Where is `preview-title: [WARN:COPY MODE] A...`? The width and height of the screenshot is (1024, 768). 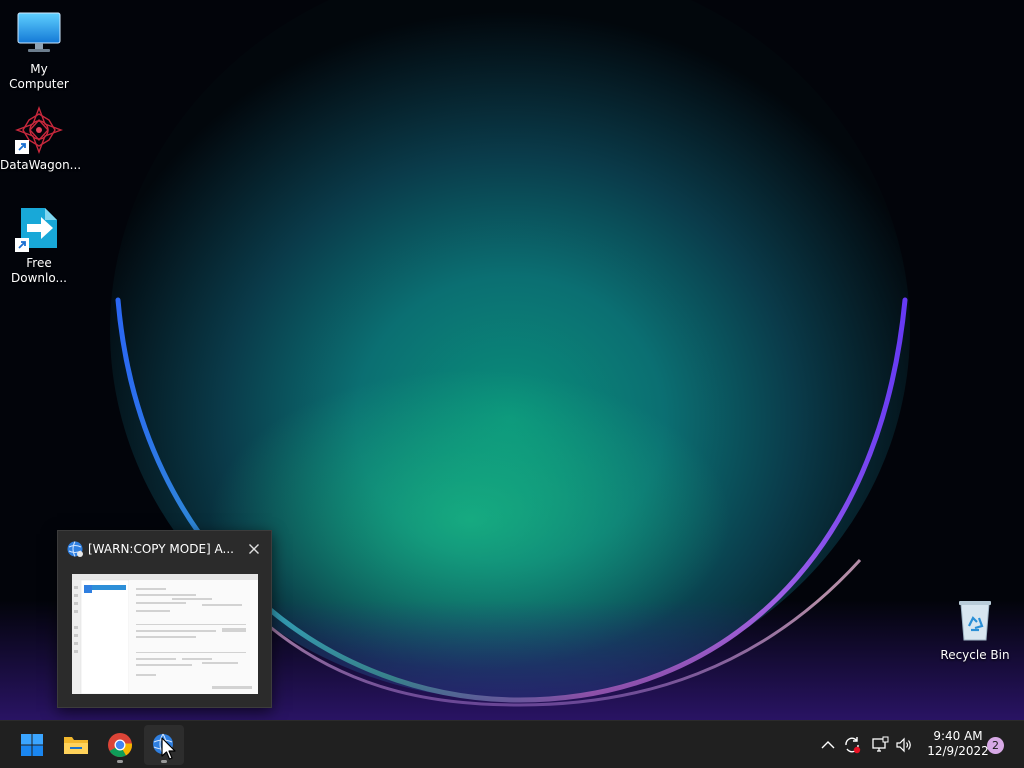 preview-title: [WARN:COPY MODE] A... is located at coordinates (161, 549).